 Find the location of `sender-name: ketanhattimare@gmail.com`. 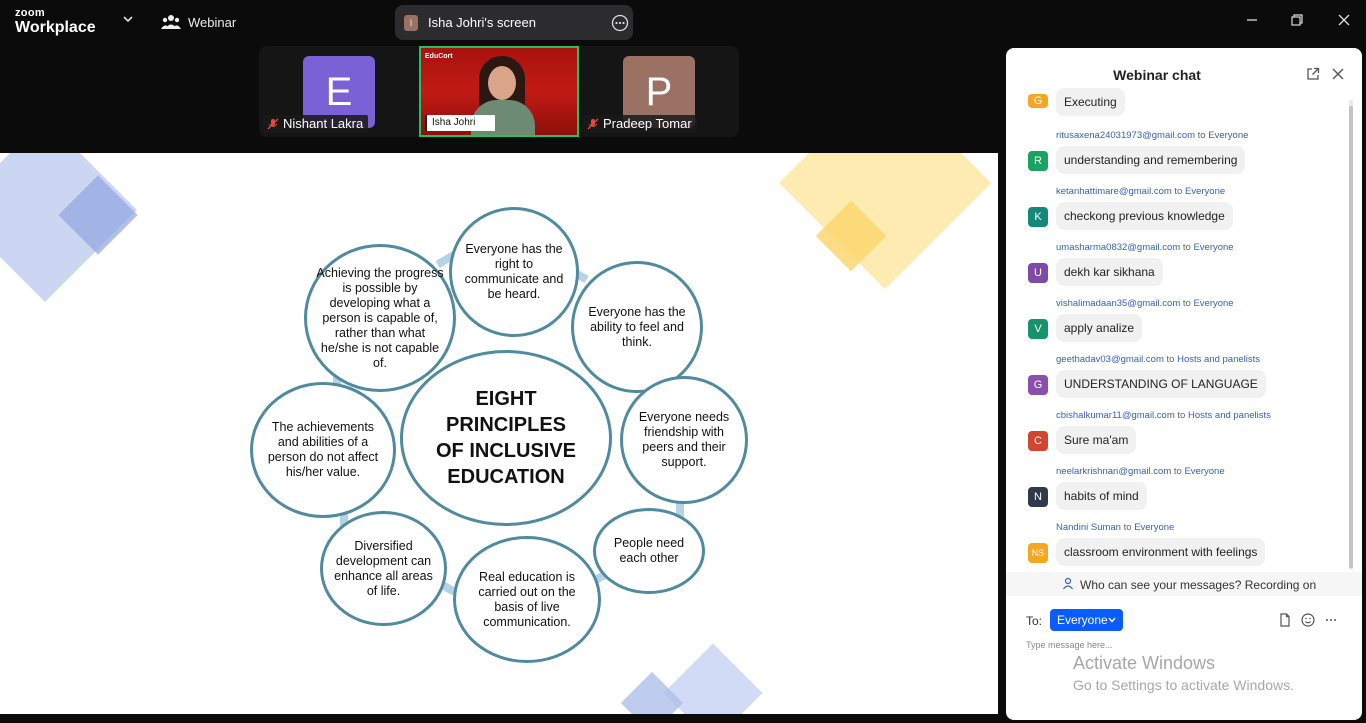

sender-name: ketanhattimare@gmail.com is located at coordinates (1114, 191).